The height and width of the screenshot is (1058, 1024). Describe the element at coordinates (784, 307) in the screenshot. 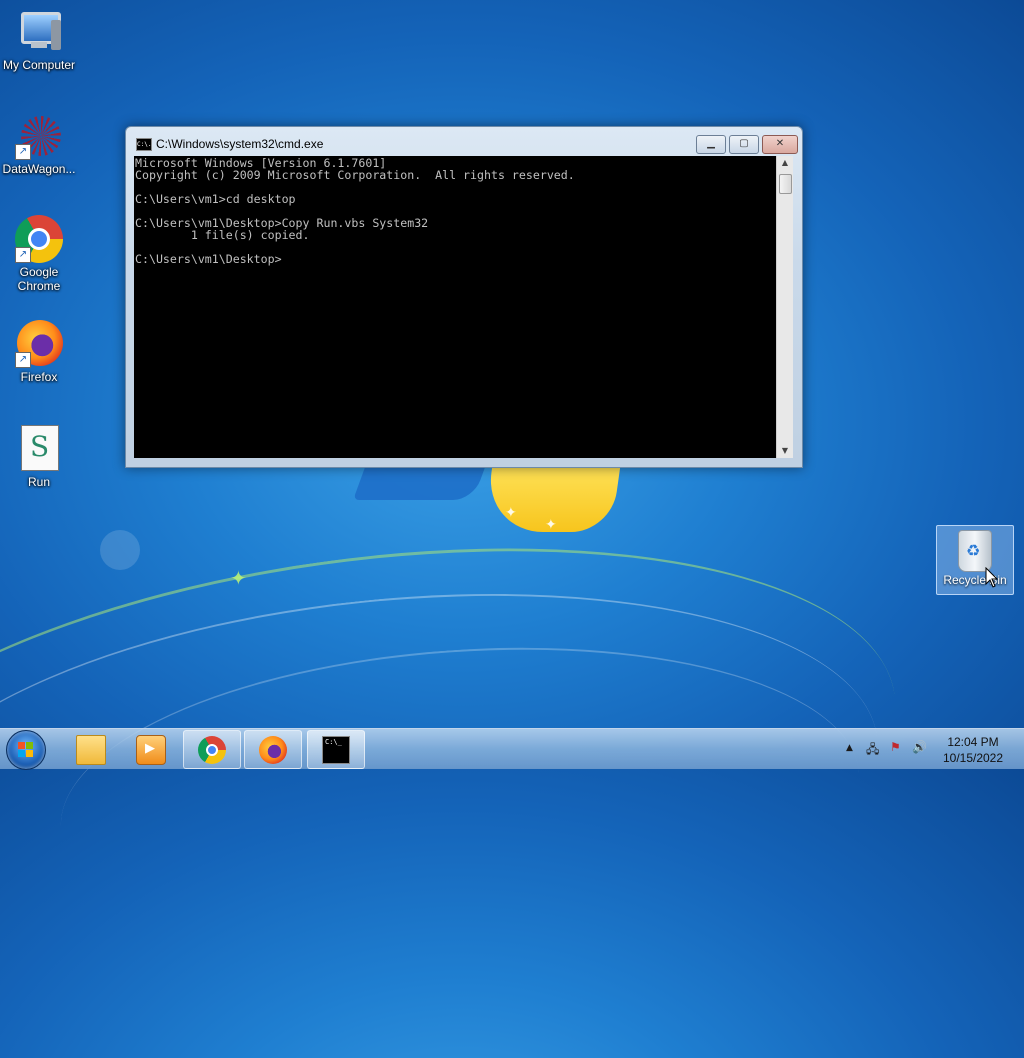

I see `vertical-scrollbar: ▲ ▼` at that location.